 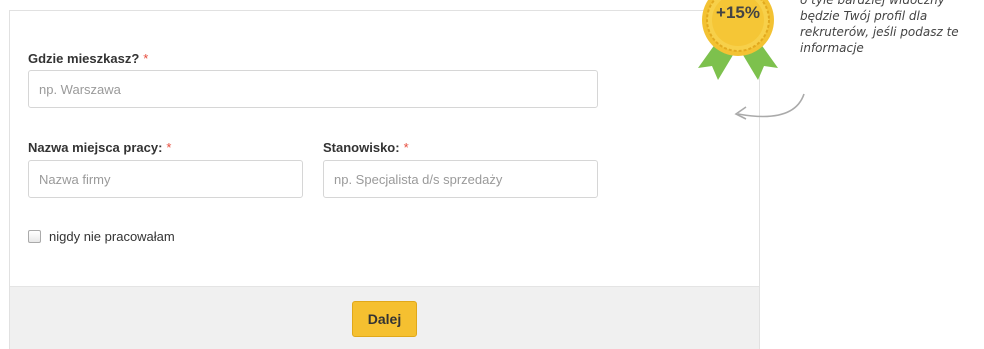 What do you see at coordinates (313, 89) in the screenshot?
I see `location-input` at bounding box center [313, 89].